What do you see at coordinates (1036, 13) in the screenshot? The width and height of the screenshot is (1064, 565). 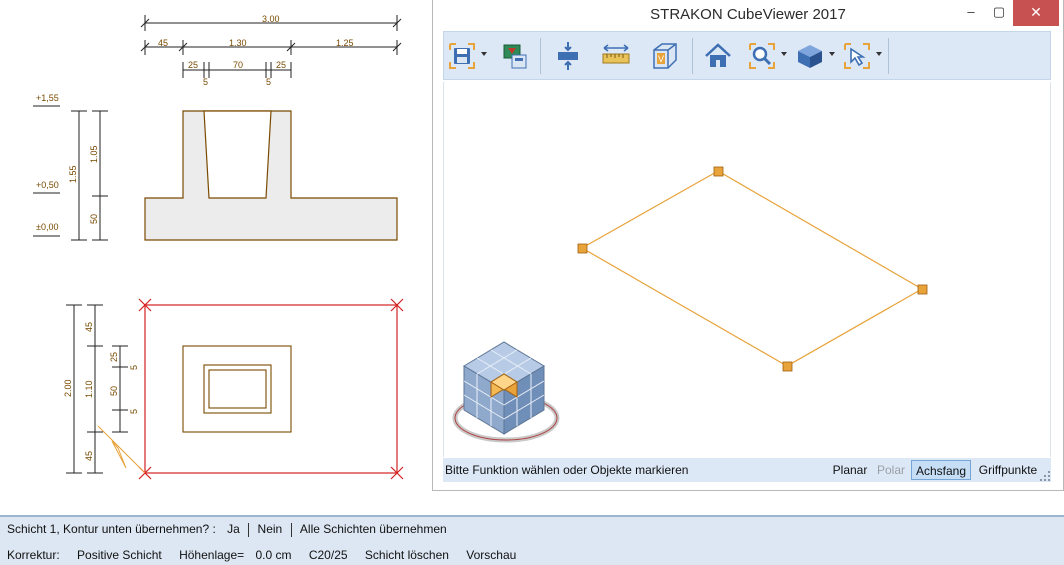 I see `close-button: ✕` at bounding box center [1036, 13].